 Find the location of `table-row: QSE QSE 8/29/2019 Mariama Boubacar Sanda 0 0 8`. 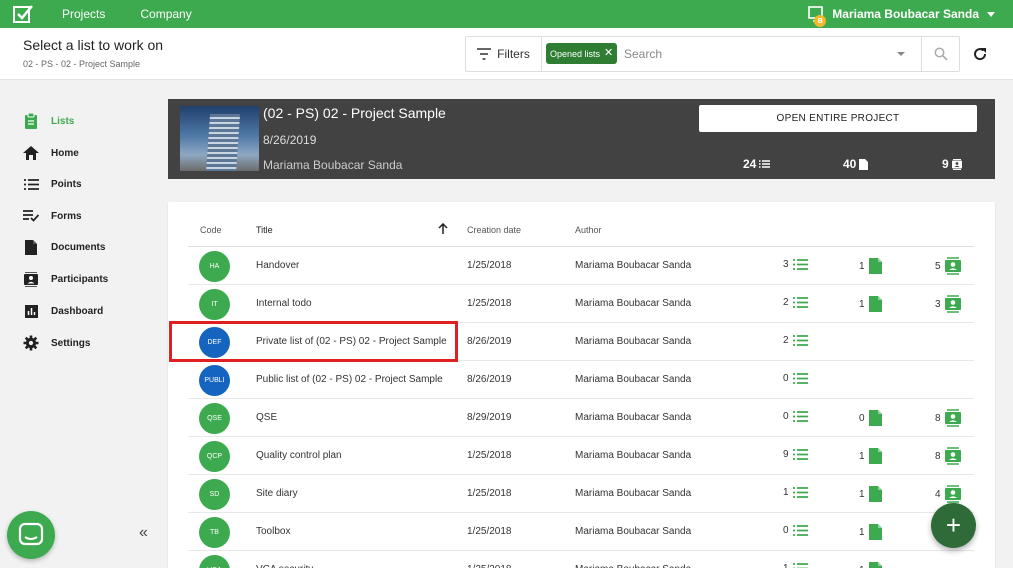

table-row: QSE QSE 8/29/2019 Mariama Boubacar Sanda 0 0 8 is located at coordinates (581, 418).